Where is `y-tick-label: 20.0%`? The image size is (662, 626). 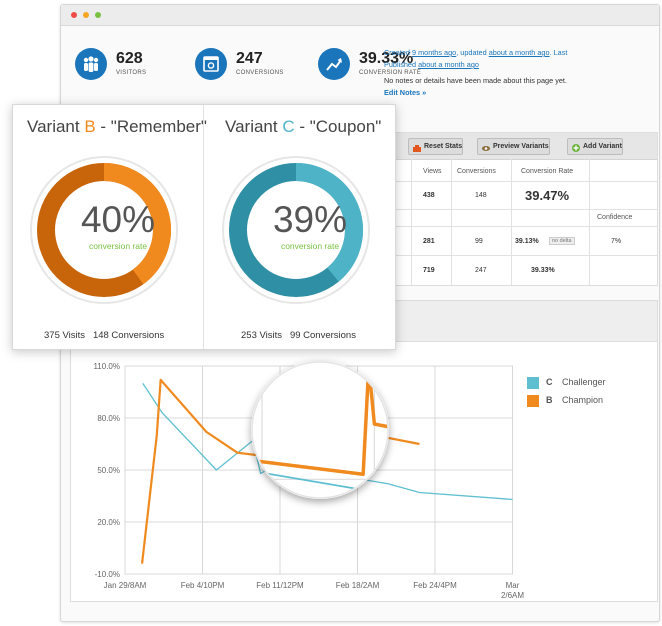
y-tick-label: 20.0% is located at coordinates (108, 522).